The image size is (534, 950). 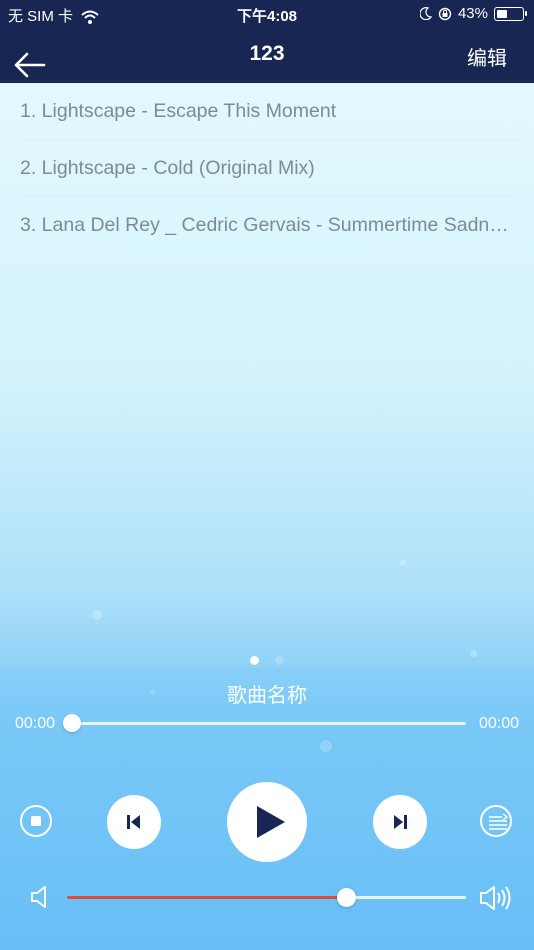 I want to click on play-button, so click(x=267, y=822).